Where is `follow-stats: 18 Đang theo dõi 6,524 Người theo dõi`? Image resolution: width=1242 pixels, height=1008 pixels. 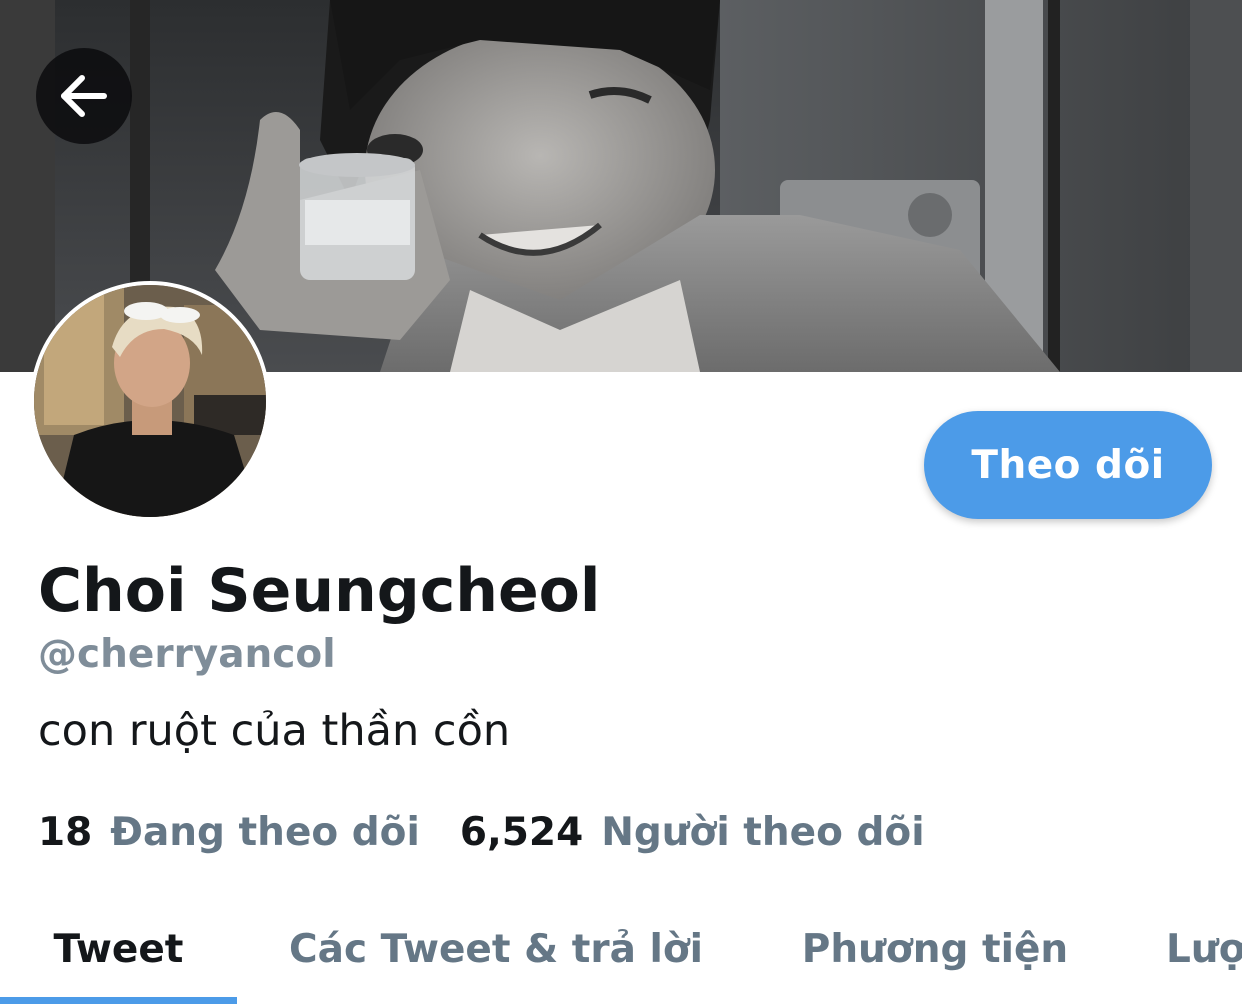 follow-stats: 18 Đang theo dõi 6,524 Người theo dõi is located at coordinates (481, 835).